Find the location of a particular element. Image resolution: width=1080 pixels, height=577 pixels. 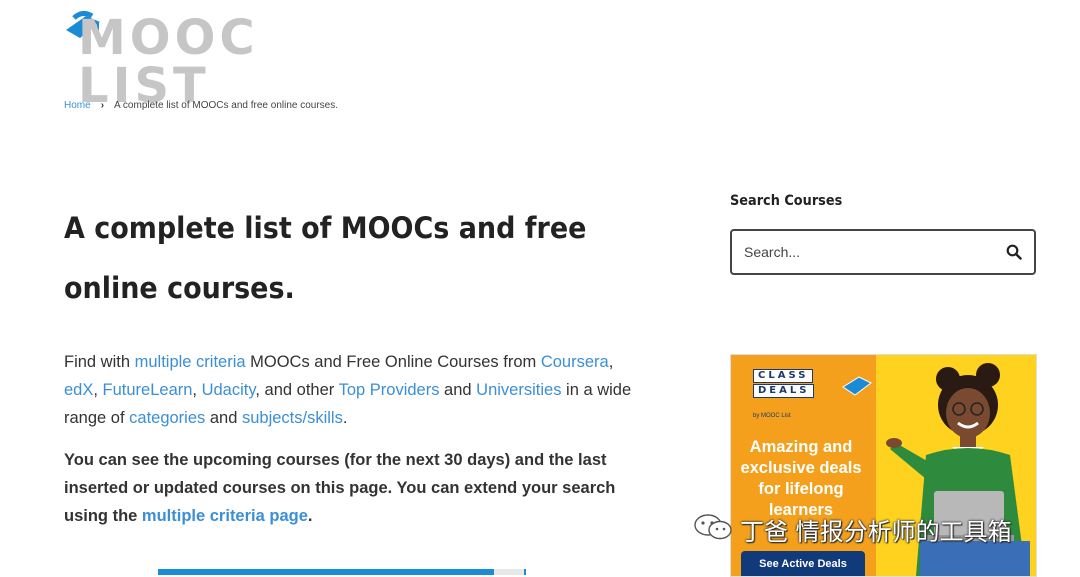

graduation-cap-icon is located at coordinates (857, 386).